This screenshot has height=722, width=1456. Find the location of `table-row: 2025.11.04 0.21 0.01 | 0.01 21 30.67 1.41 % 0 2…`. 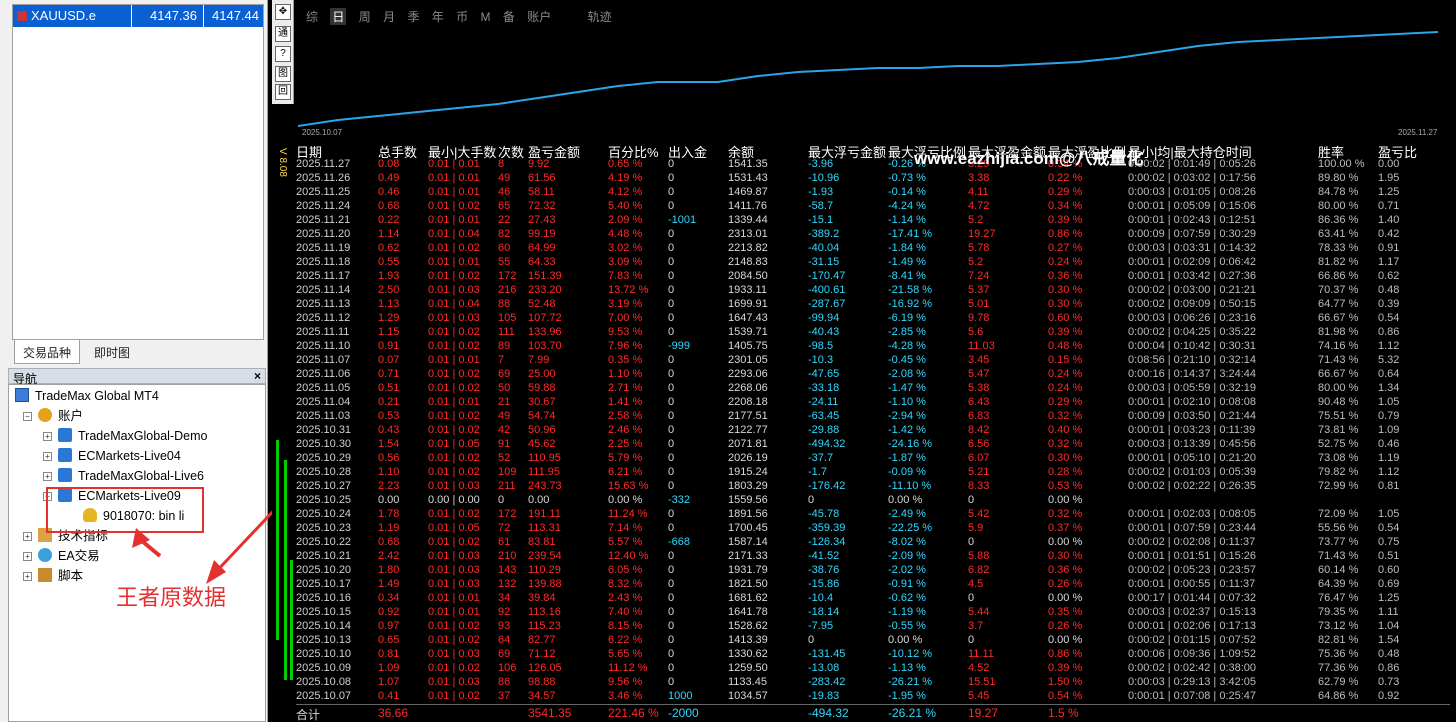

table-row: 2025.11.04 0.21 0.01 | 0.01 21 30.67 1.41 % 0 2… is located at coordinates (871, 403).